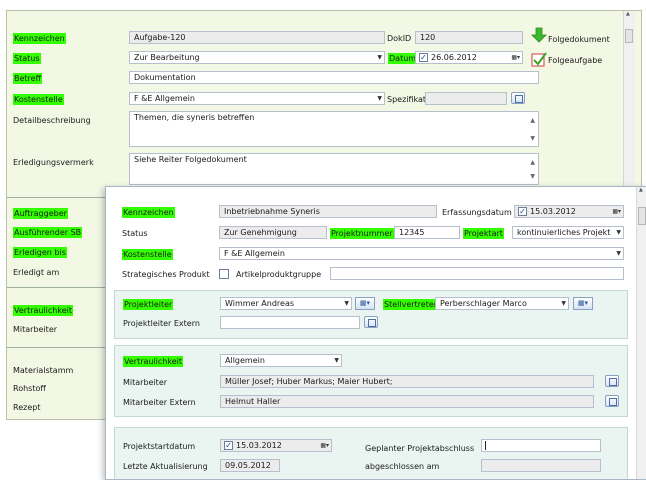 The height and width of the screenshot is (480, 646). Describe the element at coordinates (539, 35) in the screenshot. I see `arrow-down-green-icon` at that location.